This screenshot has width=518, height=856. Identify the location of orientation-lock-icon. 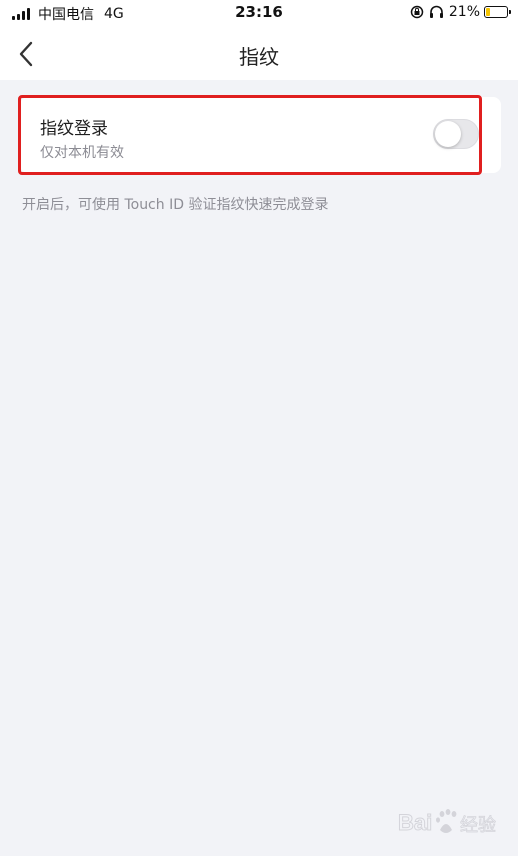
(417, 12).